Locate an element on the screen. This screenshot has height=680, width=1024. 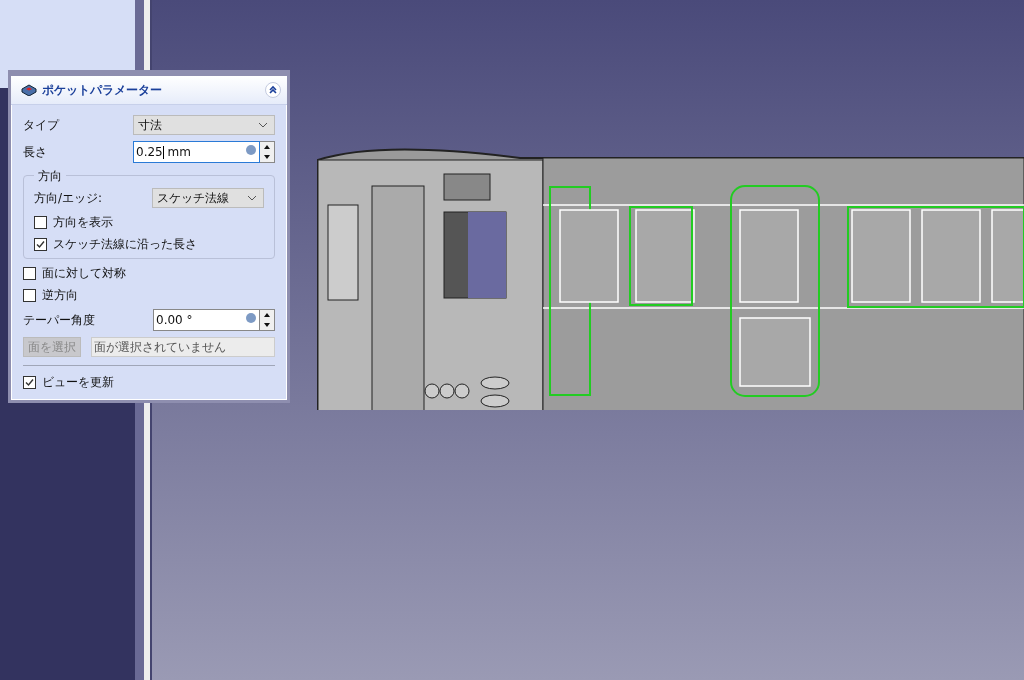
type-label: タイプ is located at coordinates (41, 125).